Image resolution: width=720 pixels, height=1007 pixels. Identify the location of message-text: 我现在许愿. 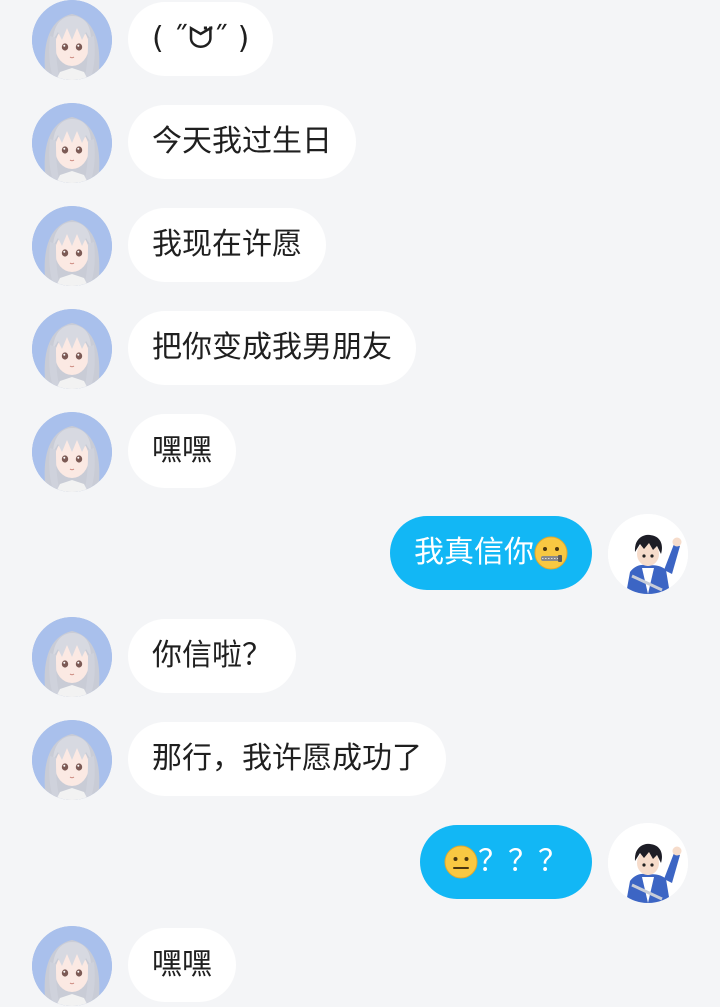
(227, 244).